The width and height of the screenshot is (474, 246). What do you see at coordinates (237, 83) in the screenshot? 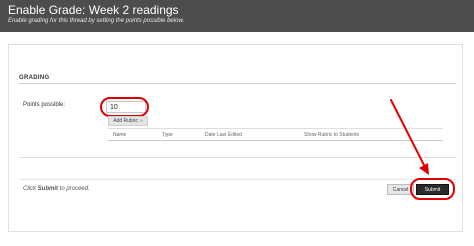
I see `section-divider` at bounding box center [237, 83].